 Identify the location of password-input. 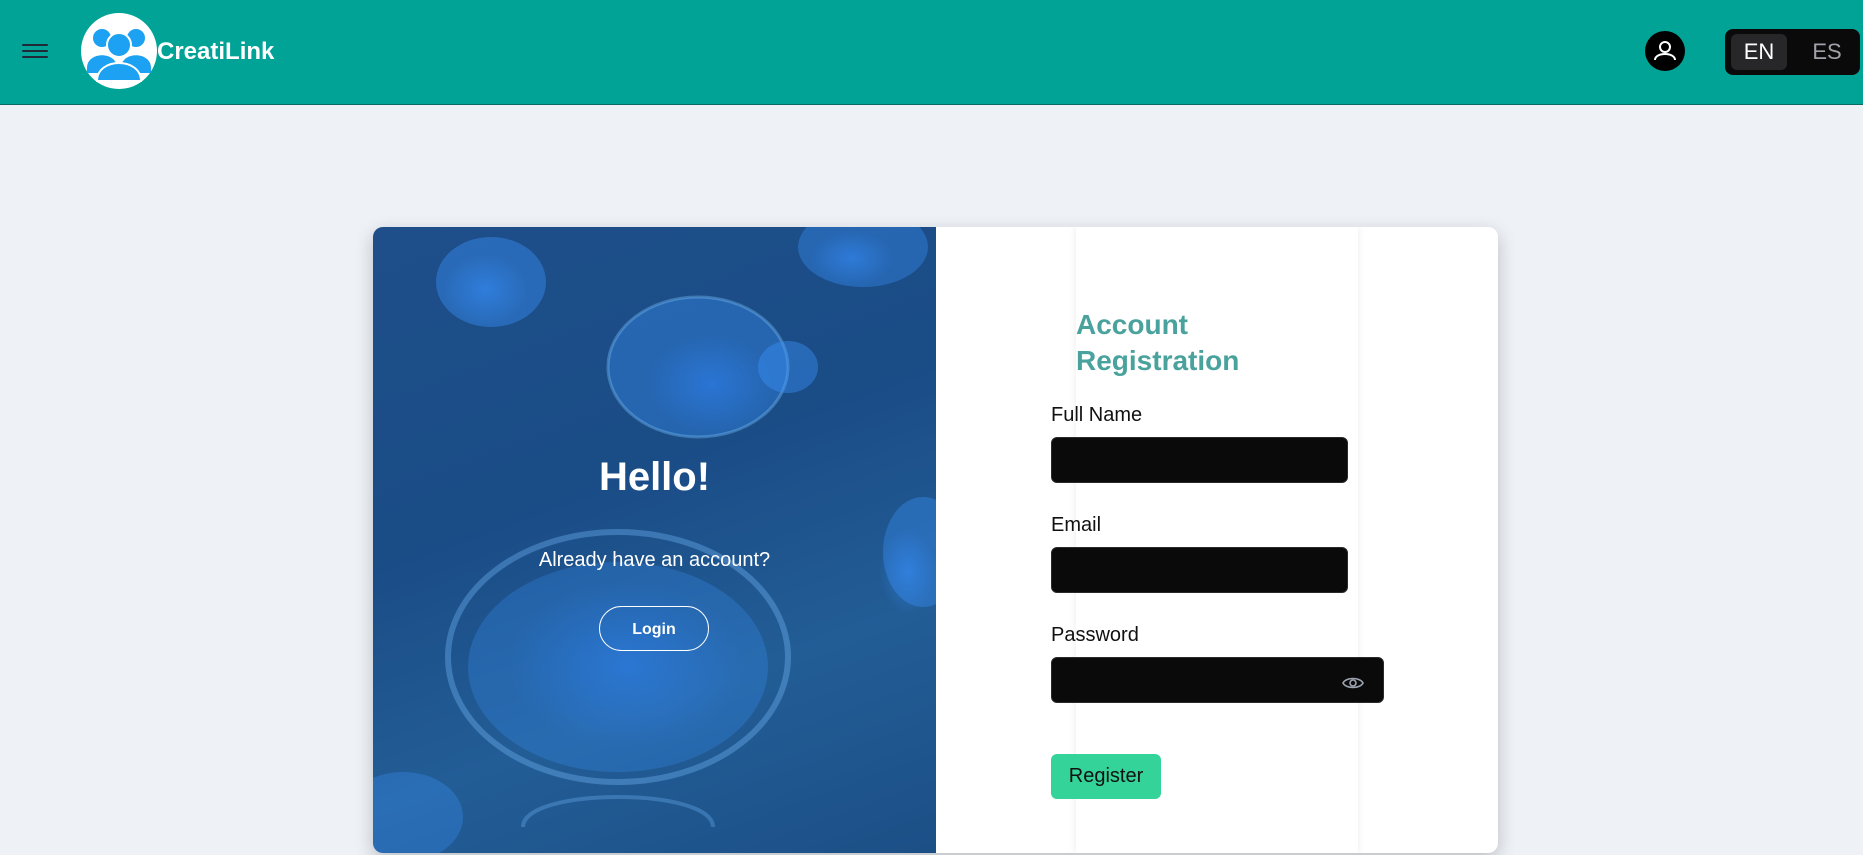
(1217, 680).